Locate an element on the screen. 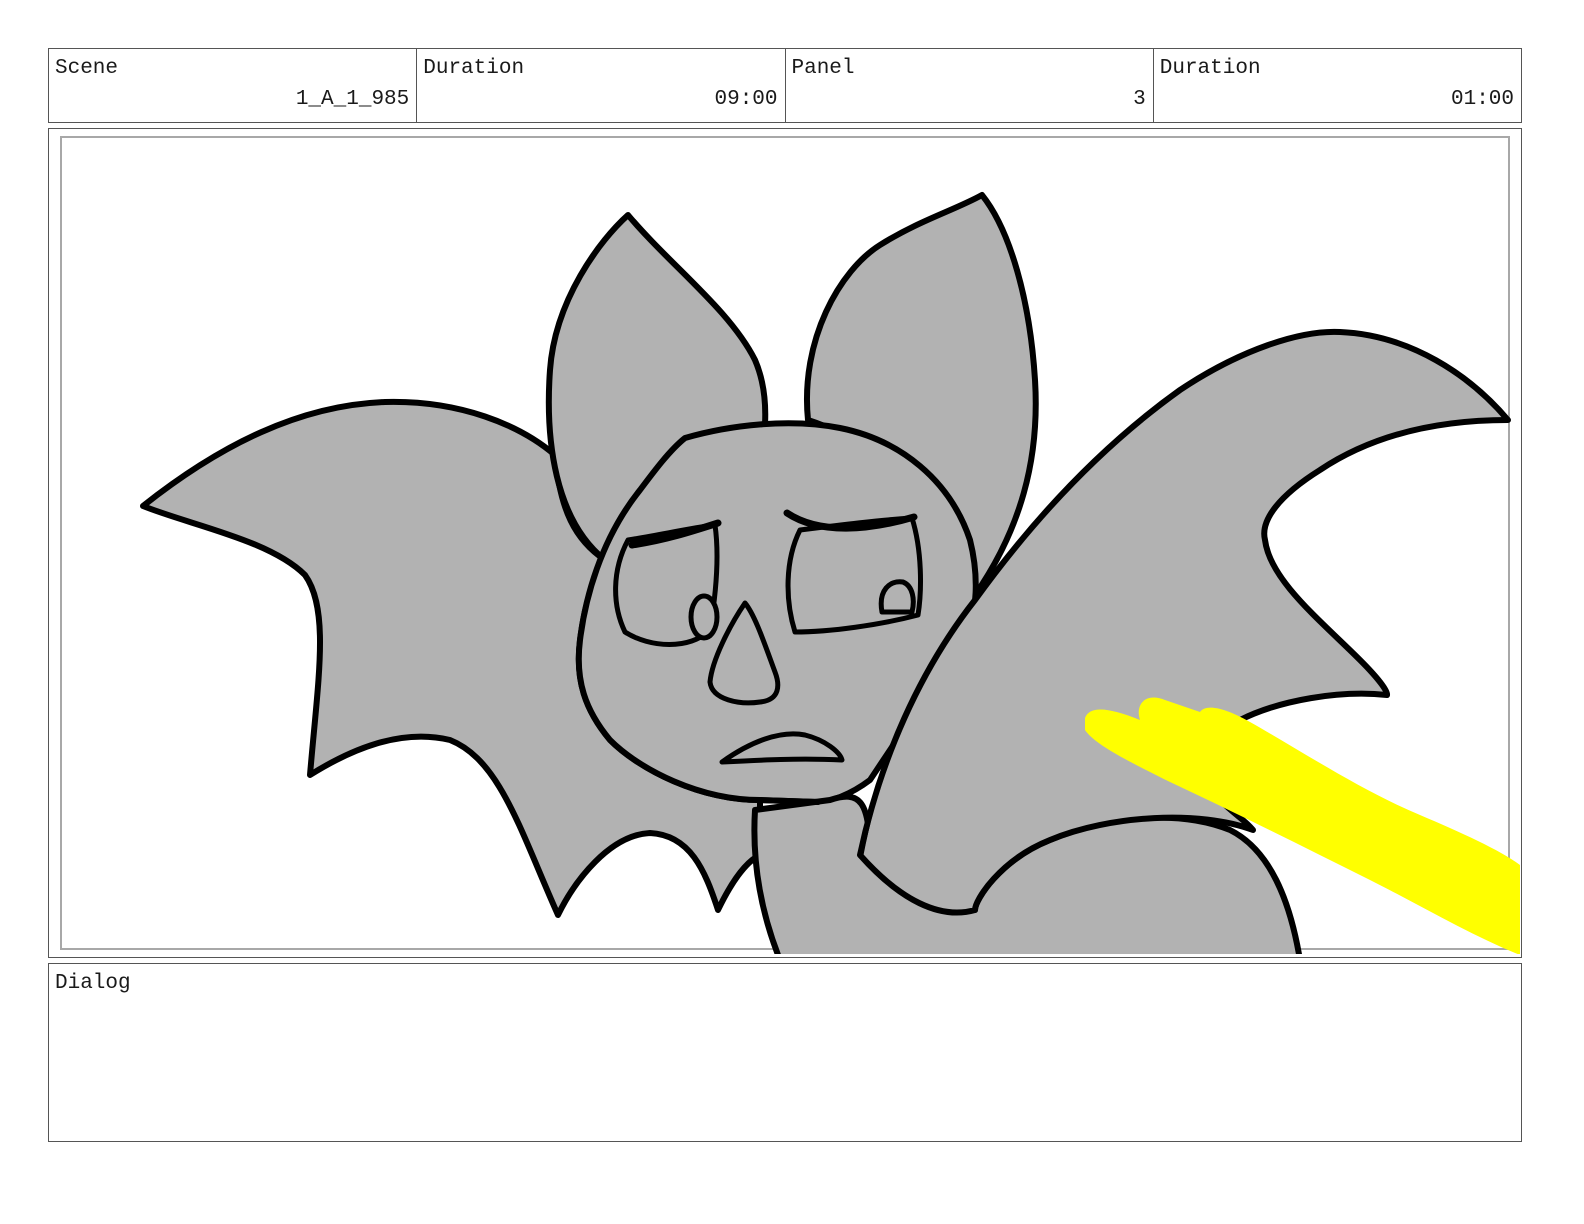  chin-line is located at coordinates (789, 801).